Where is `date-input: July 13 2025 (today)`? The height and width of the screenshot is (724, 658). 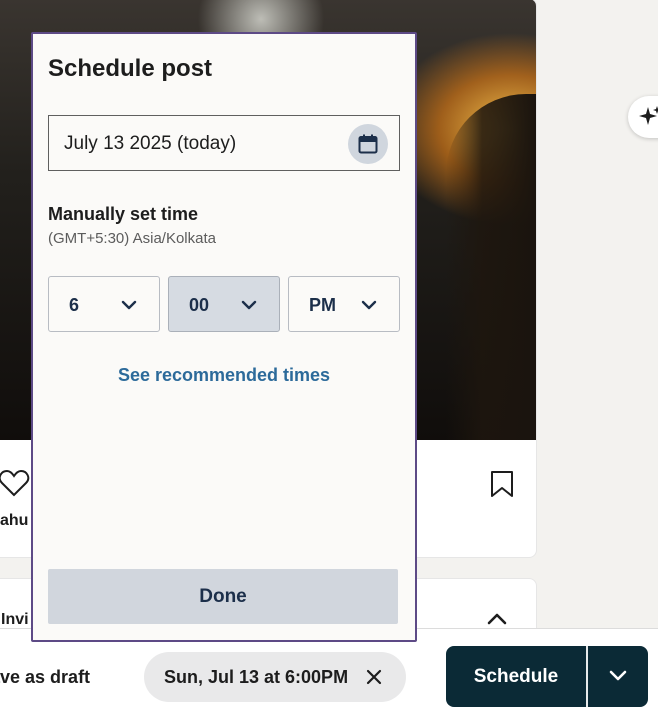
date-input: July 13 2025 (today) is located at coordinates (224, 143).